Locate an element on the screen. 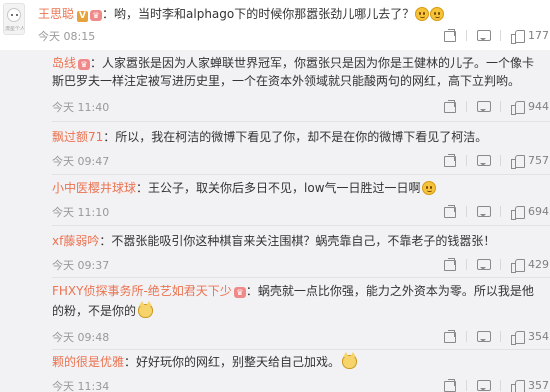 The width and height of the screenshot is (550, 392). reply-text: ：人家嚣张是因为人家蝉联世界冠军，你嚣张只是因为你是王健林的儿子。一个像卡 is located at coordinates (312, 63).